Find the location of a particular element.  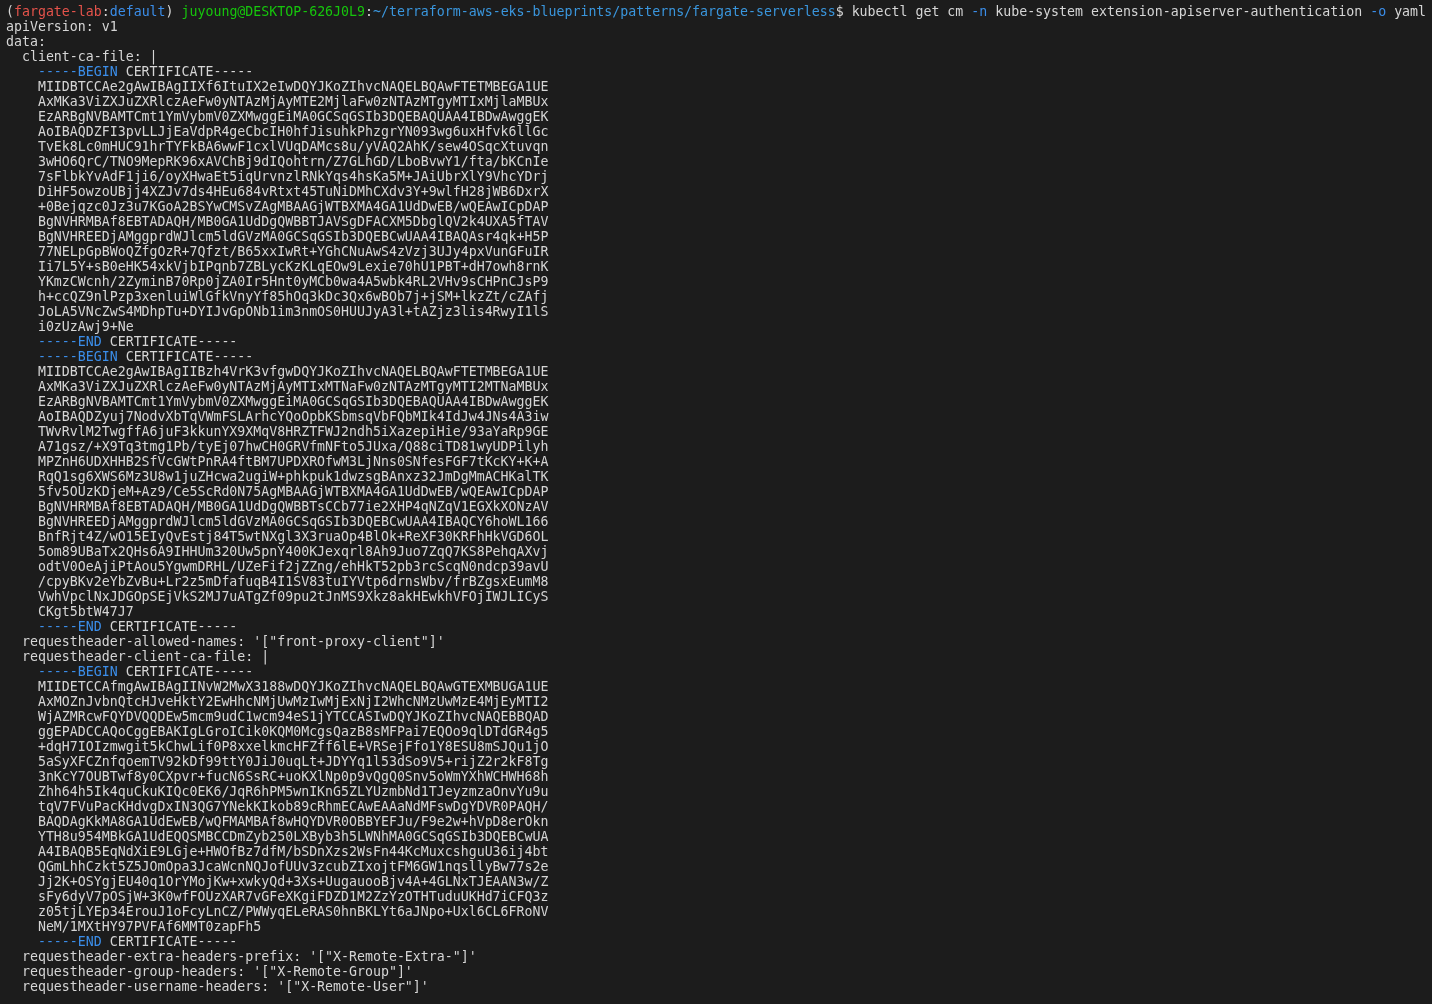

output-line: +0Bejqzc0Jz3u7KGoA2BSYwCMSvZAgMBAAGjWTBXMA4GA1UdDwEB/wQEAwICpDAP is located at coordinates (292, 206).